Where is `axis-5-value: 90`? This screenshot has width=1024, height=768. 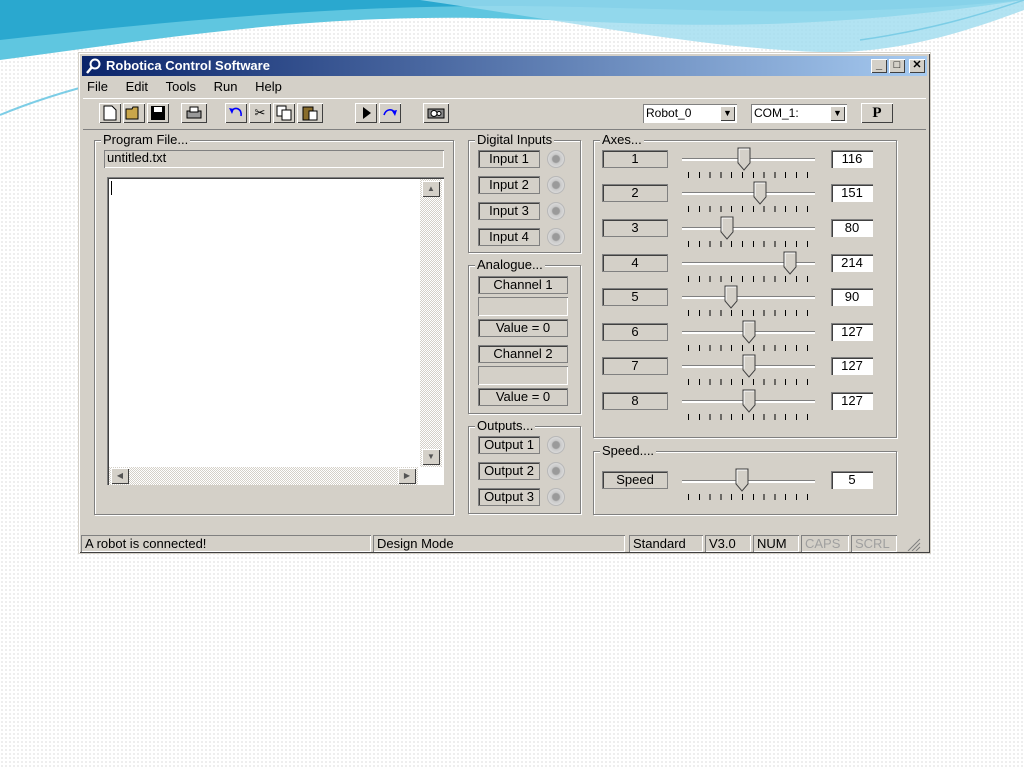
axis-5-value: 90 is located at coordinates (852, 297).